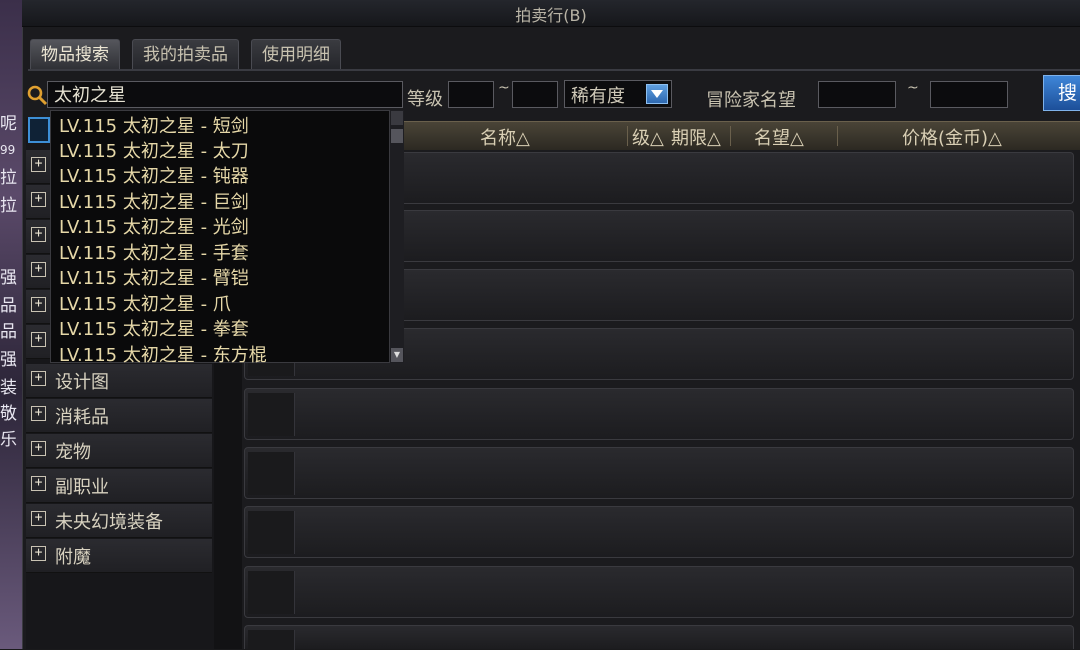  What do you see at coordinates (119, 416) in the screenshot?
I see `category-consumables: + 消耗品` at bounding box center [119, 416].